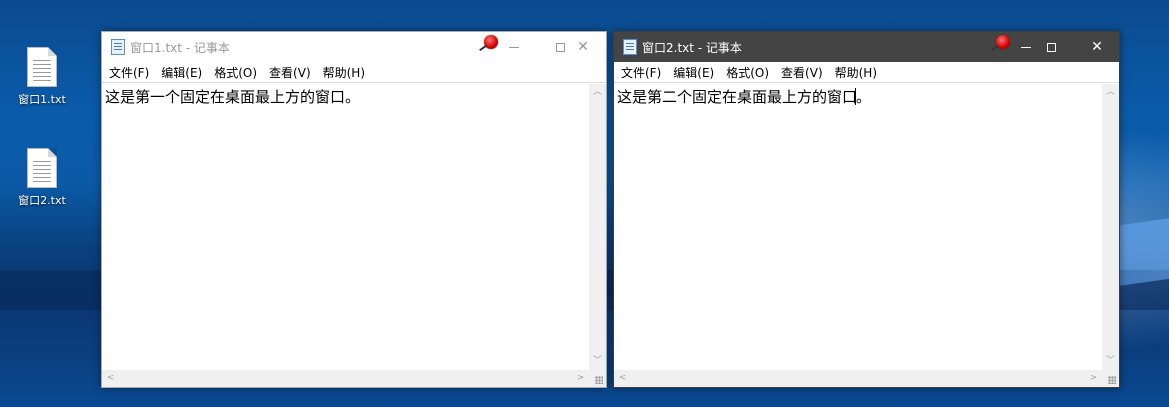 The height and width of the screenshot is (407, 1169). I want to click on editor-content: 这是第一个固定在桌面最上方的窗口。, so click(233, 97).